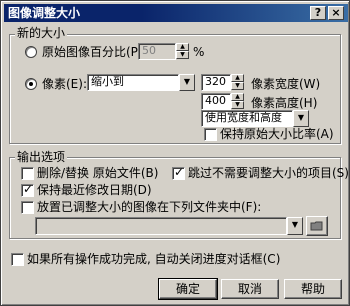 The height and width of the screenshot is (306, 350). Describe the element at coordinates (149, 207) in the screenshot. I see `put-in-folder-label: 放置已调整大小的图像在下列文件夹中(F):` at that location.